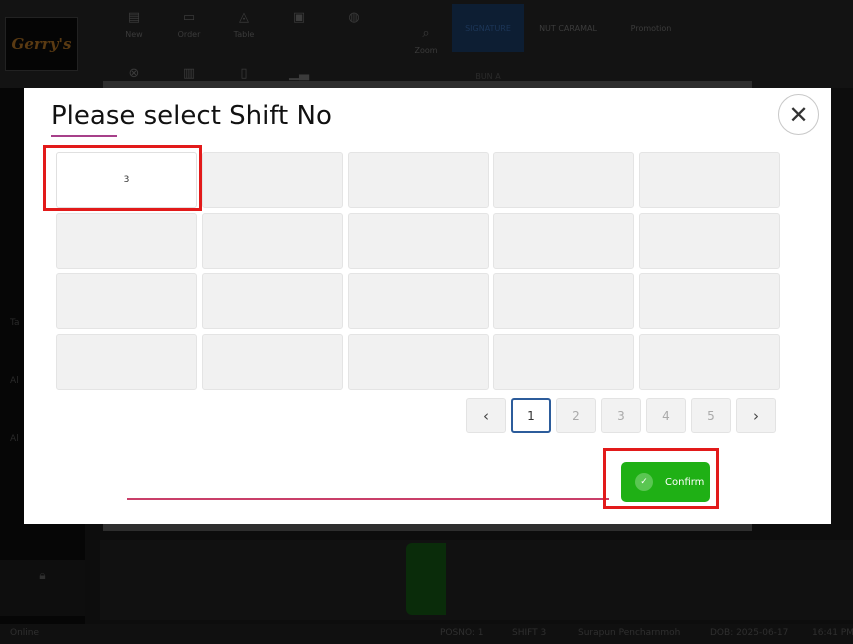  I want to click on chevron-left-icon: ‹, so click(486, 415).